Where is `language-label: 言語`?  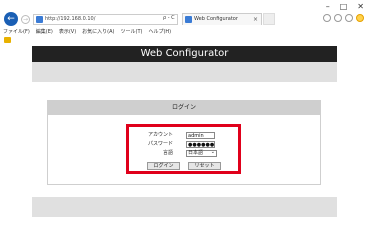 language-label: 言語 is located at coordinates (167, 153).